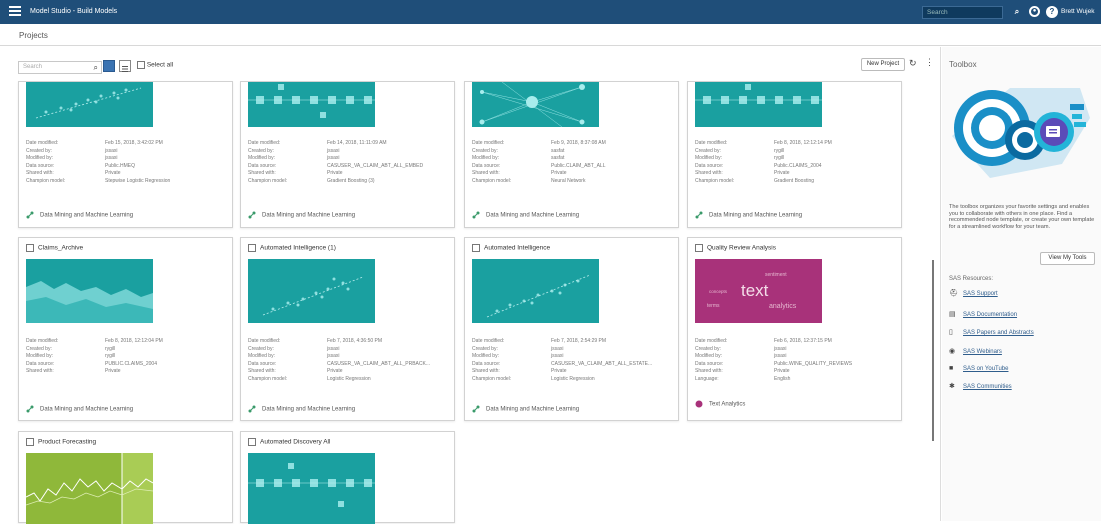 The height and width of the screenshot is (524, 1101). I want to click on project-type: Text Analytics, so click(720, 404).